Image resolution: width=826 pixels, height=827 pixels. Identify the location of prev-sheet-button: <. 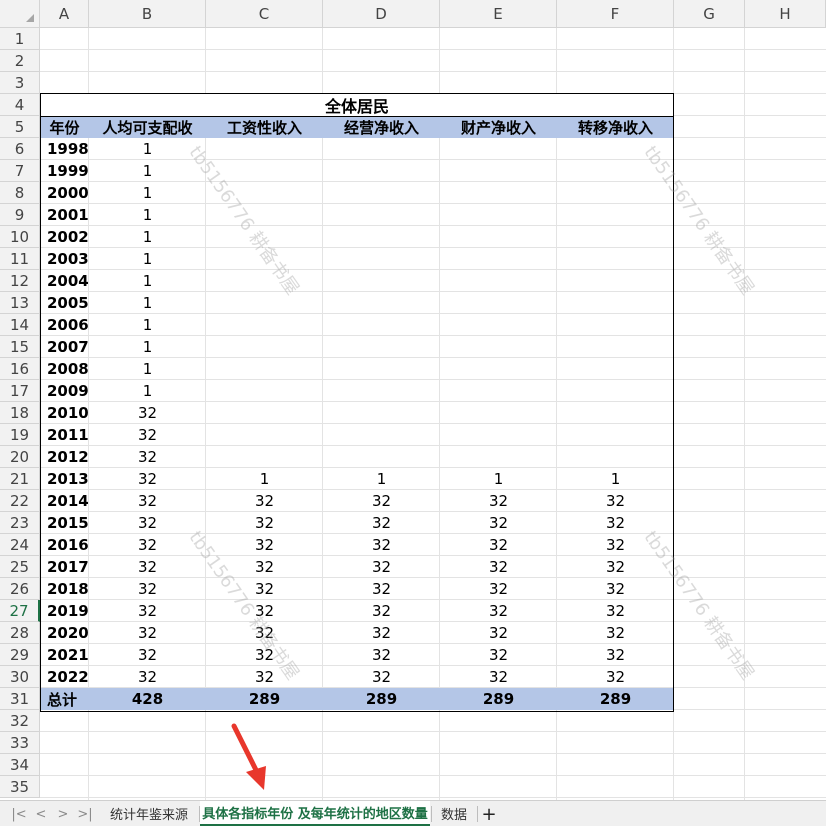
(41, 814).